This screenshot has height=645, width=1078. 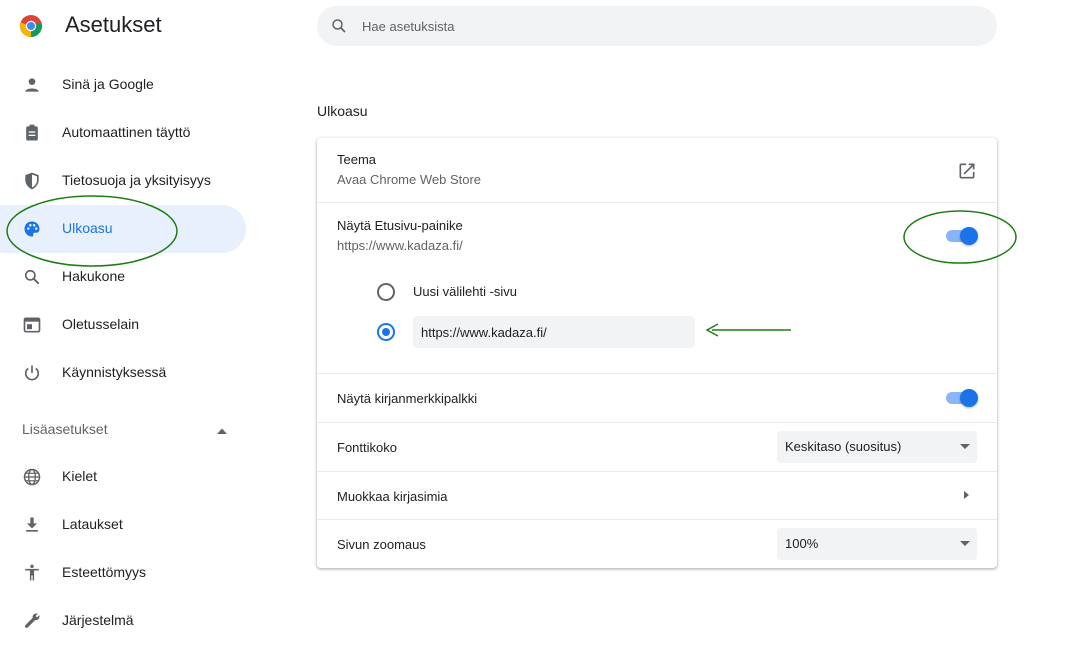 I want to click on sidebar-item-system: Järjestelmä, so click(x=123, y=621).